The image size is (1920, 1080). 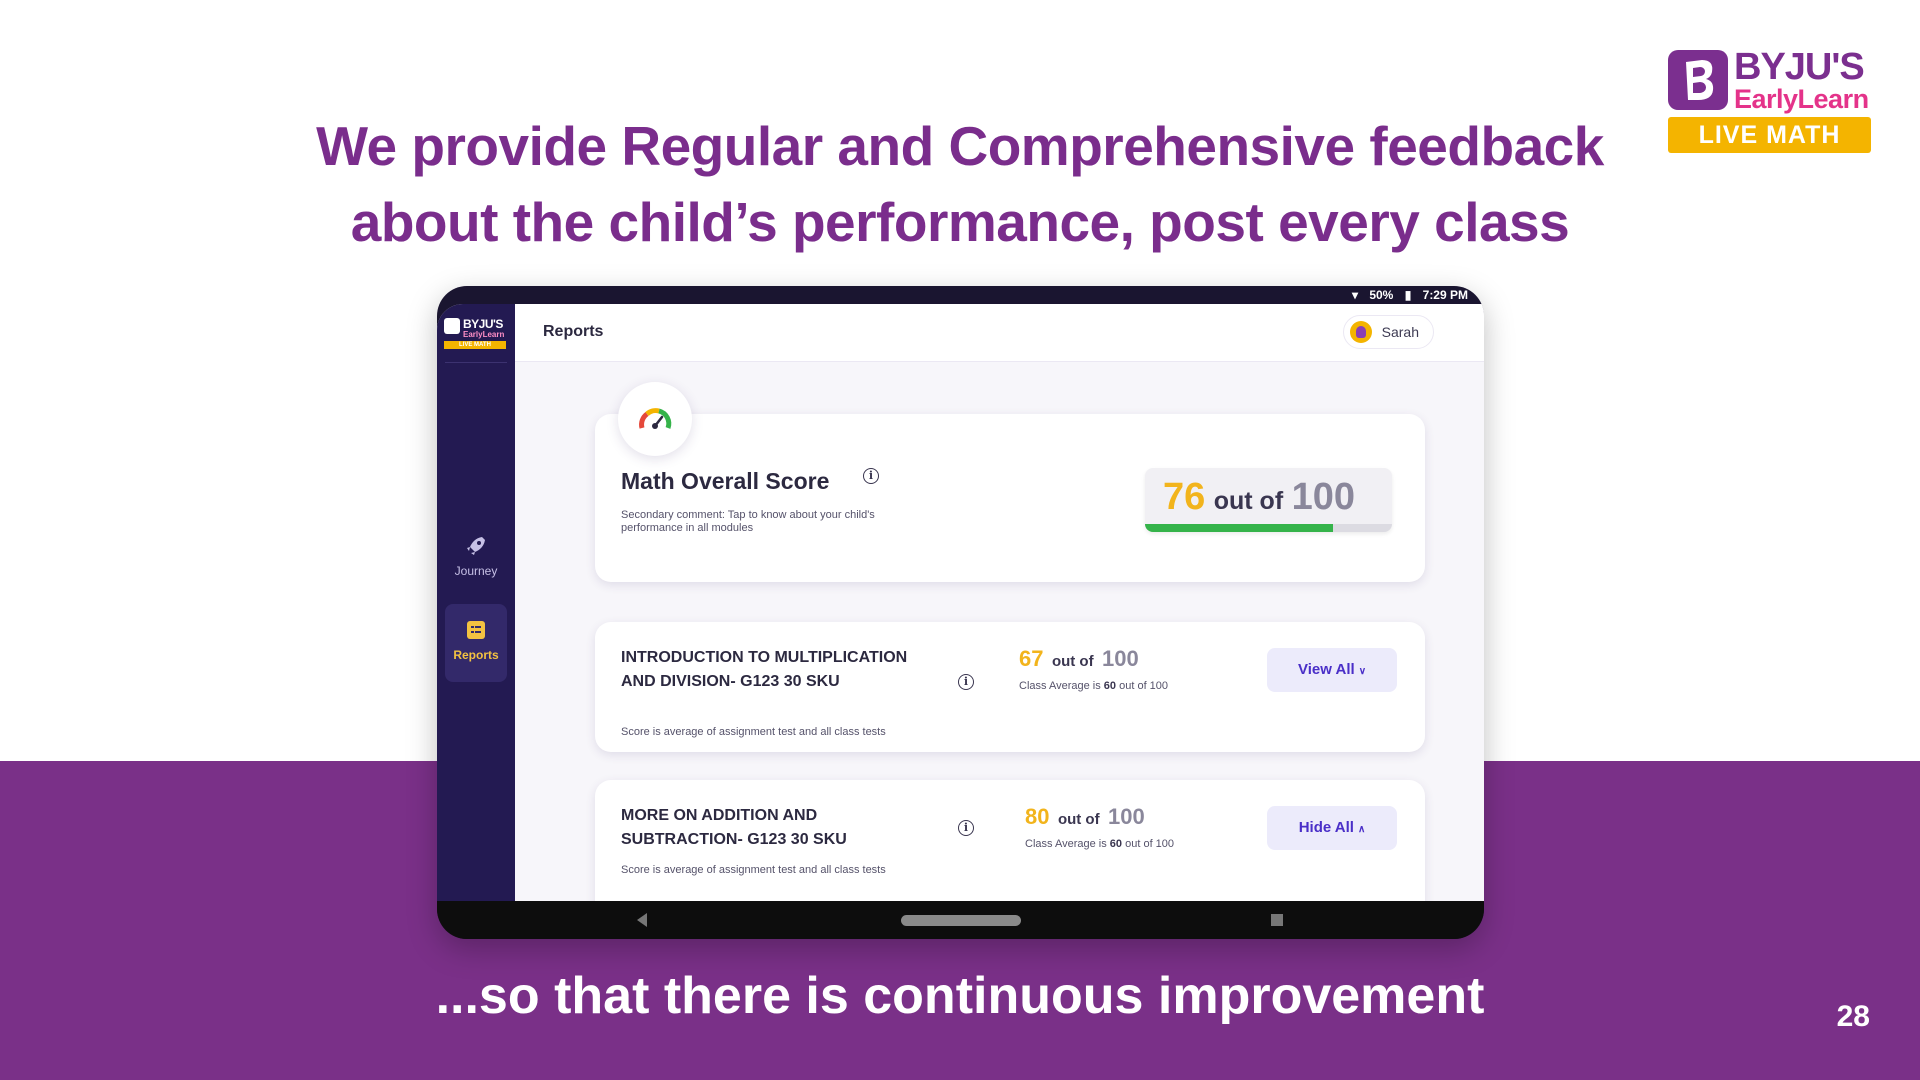 I want to click on system-nav-bar, so click(x=960, y=920).